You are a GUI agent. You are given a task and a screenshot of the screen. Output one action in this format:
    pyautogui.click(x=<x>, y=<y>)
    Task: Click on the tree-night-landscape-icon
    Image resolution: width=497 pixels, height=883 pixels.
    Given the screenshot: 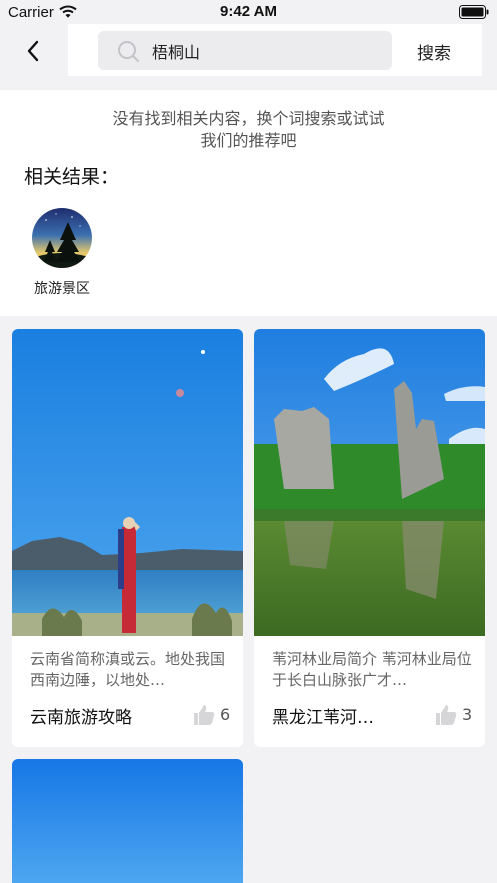 What is the action you would take?
    pyautogui.click(x=62, y=238)
    